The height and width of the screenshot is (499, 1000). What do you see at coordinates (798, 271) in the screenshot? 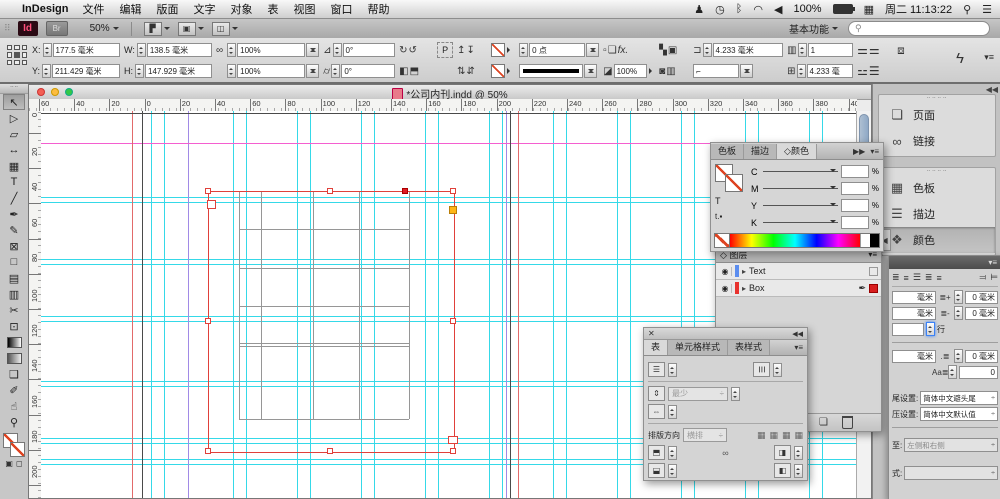
I see `layer-row-text: ◉ ▸ Text` at bounding box center [798, 271].